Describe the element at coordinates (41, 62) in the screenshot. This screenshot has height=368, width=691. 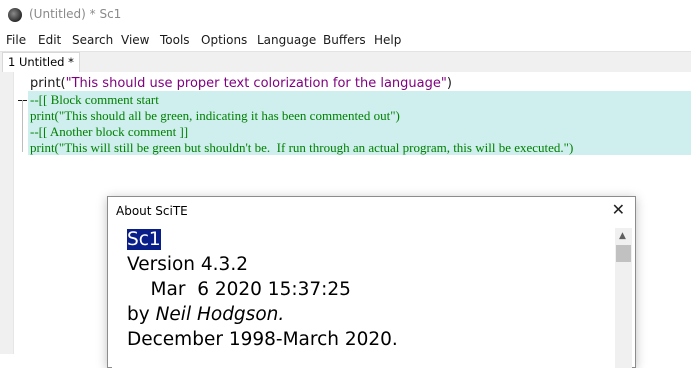
I see `tab-untitled: 1 Untitled *` at that location.